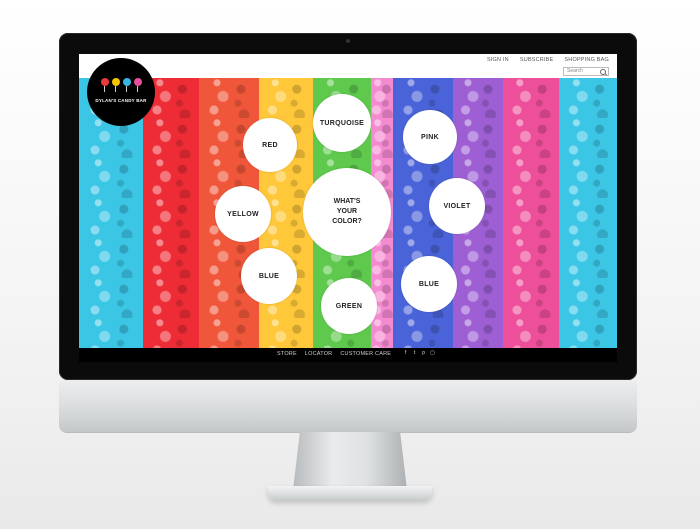  What do you see at coordinates (531, 213) in the screenshot?
I see `stripe-magenta` at bounding box center [531, 213].